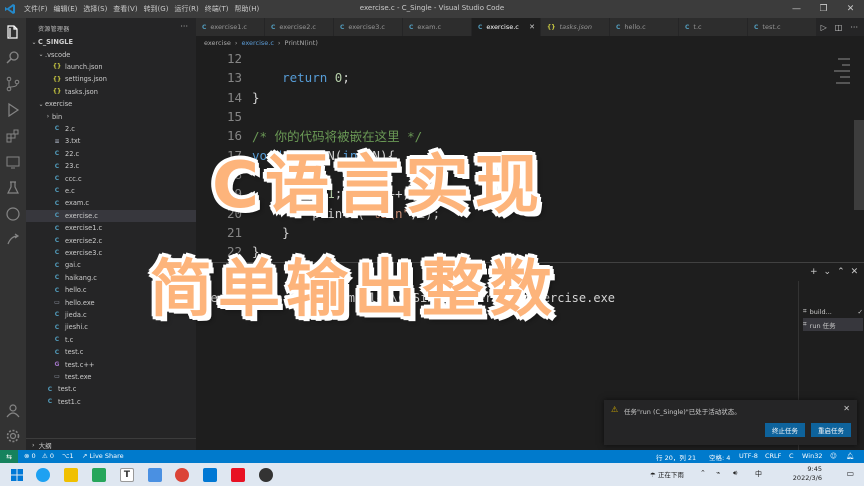  Describe the element at coordinates (791, 456) in the screenshot. I see `language-mode: C` at that location.